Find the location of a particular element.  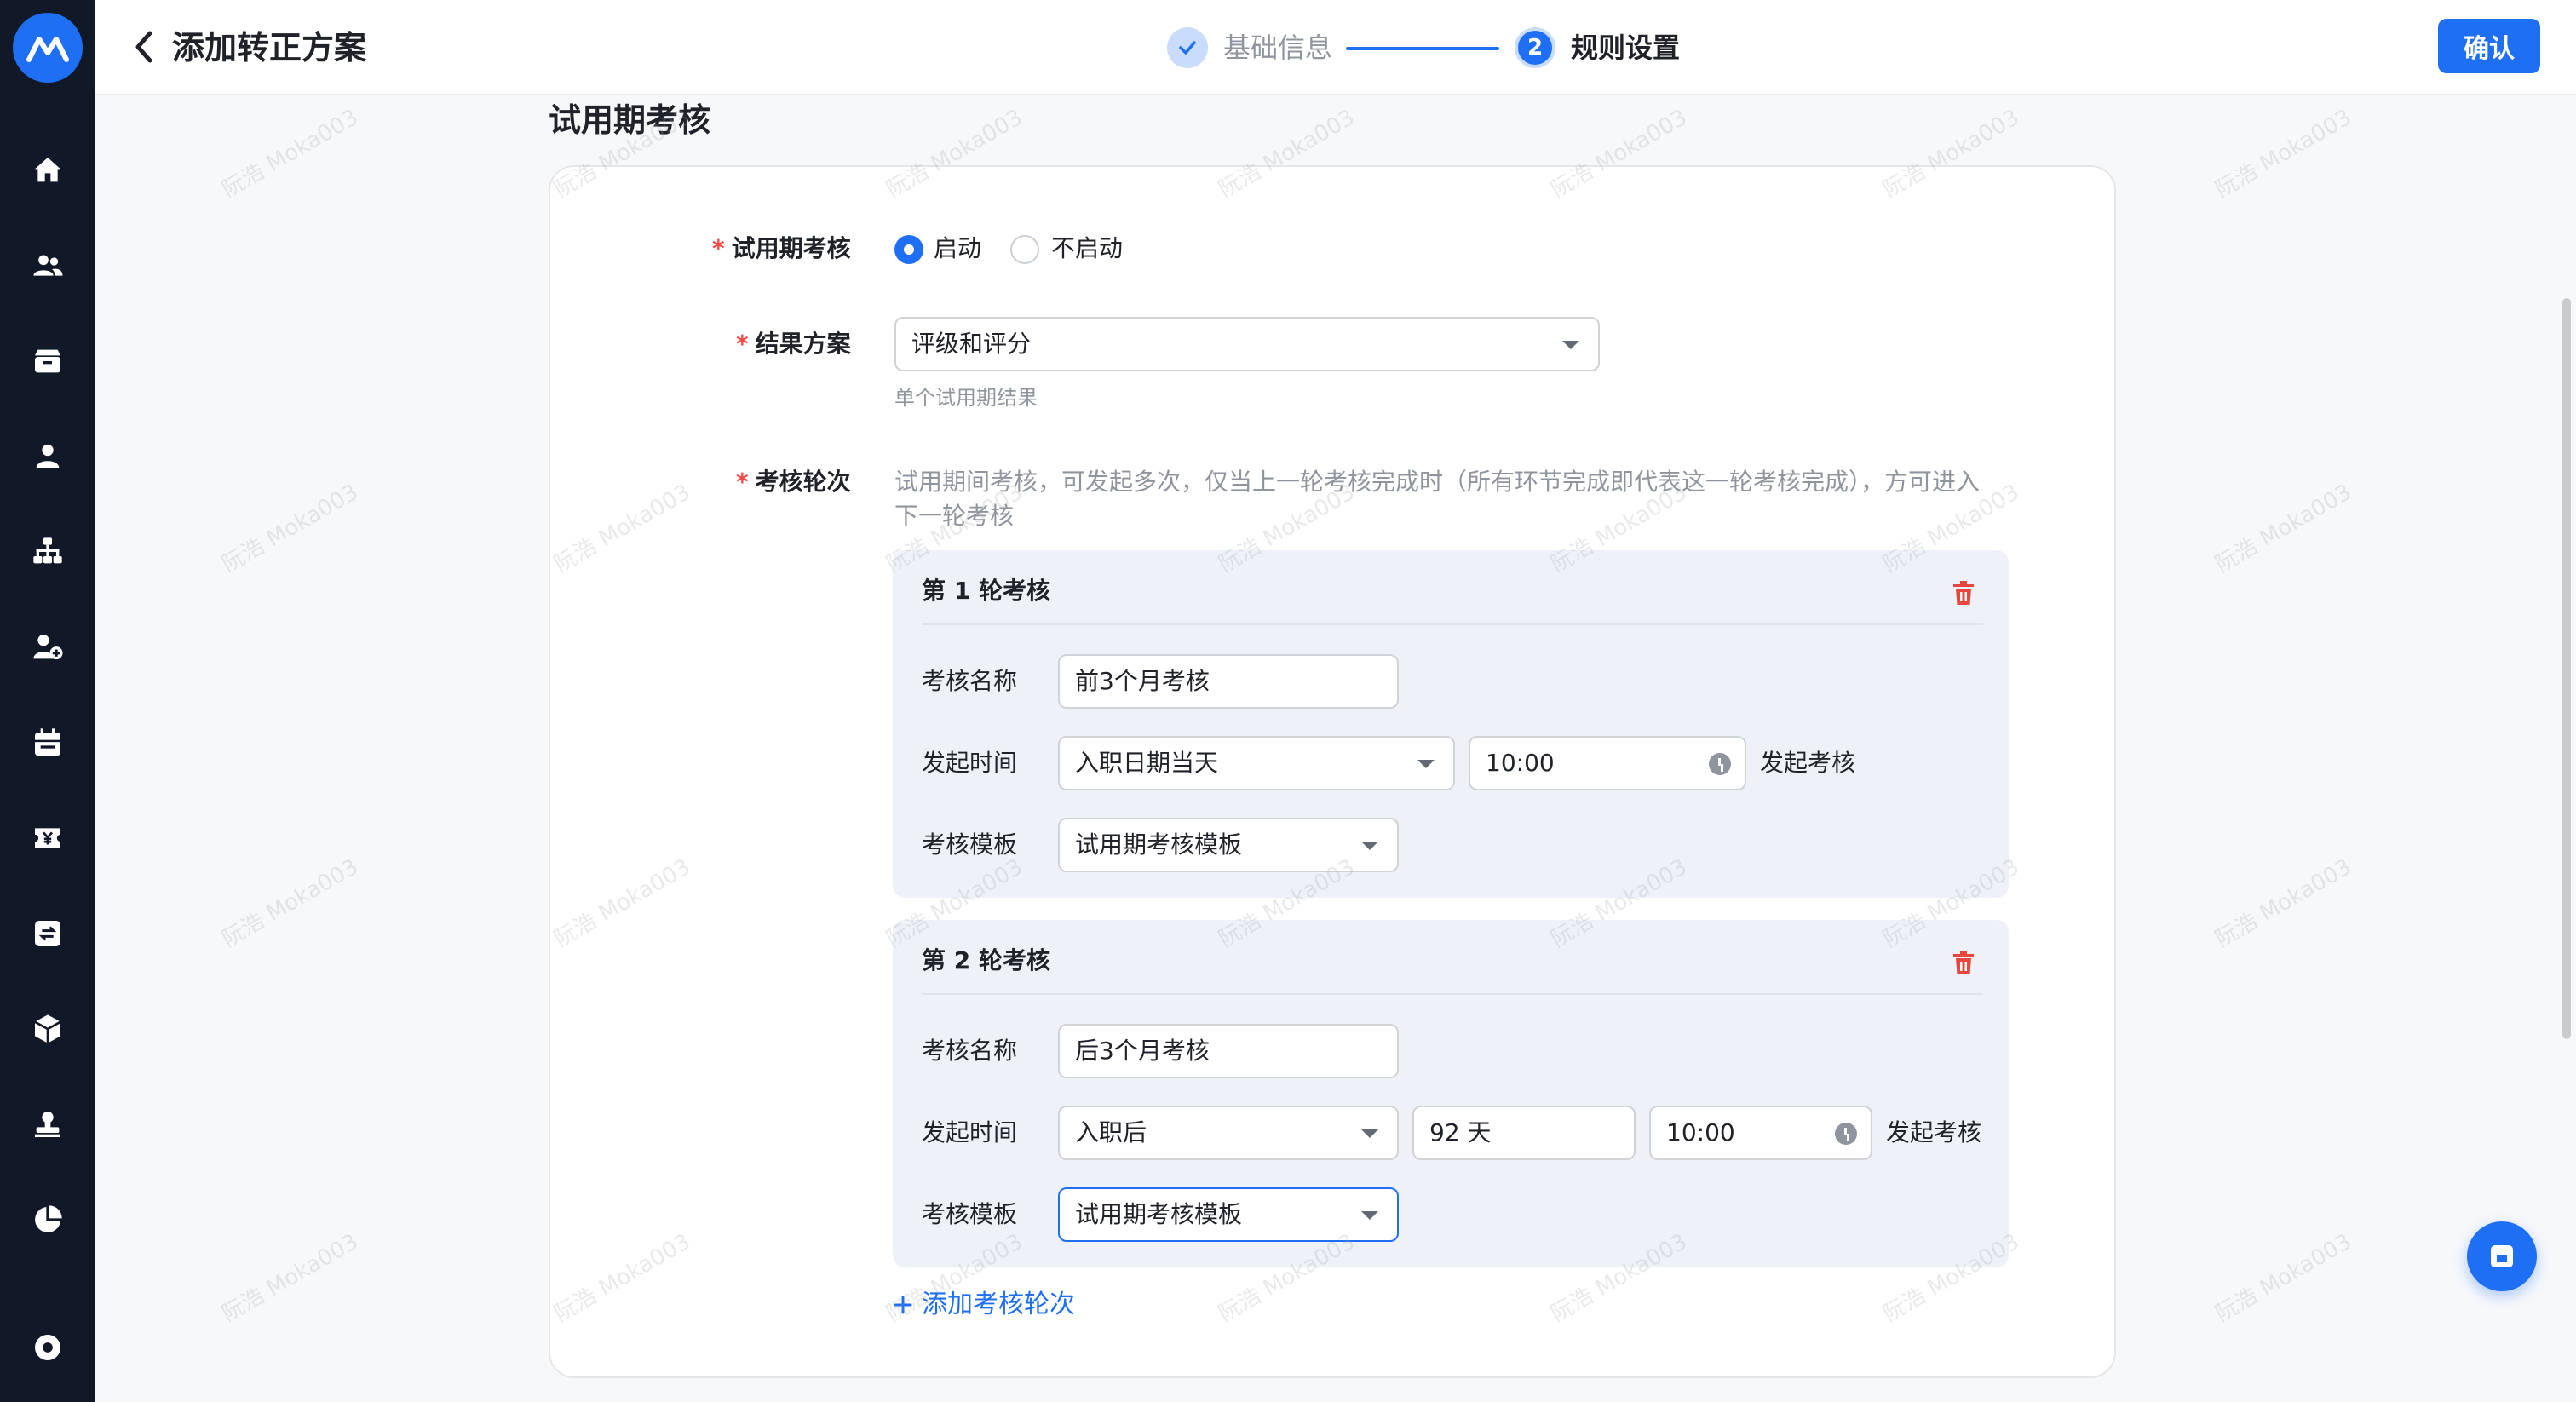

scrollbar is located at coordinates (2567, 668).